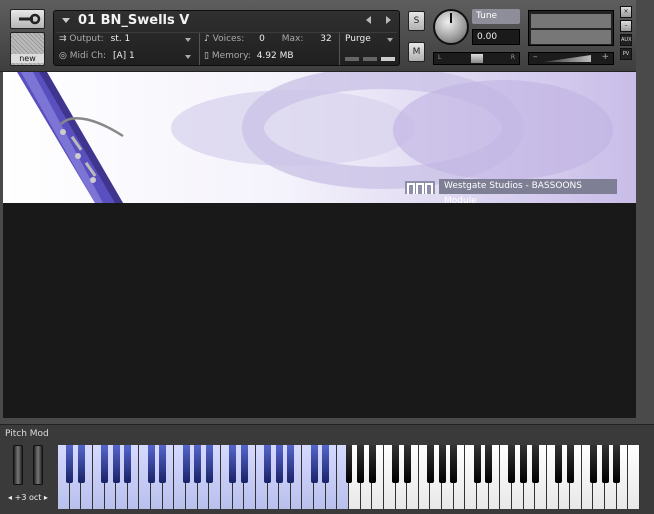 This screenshot has height=514, width=654. Describe the element at coordinates (626, 40) in the screenshot. I see `aux-button: AUX` at that location.